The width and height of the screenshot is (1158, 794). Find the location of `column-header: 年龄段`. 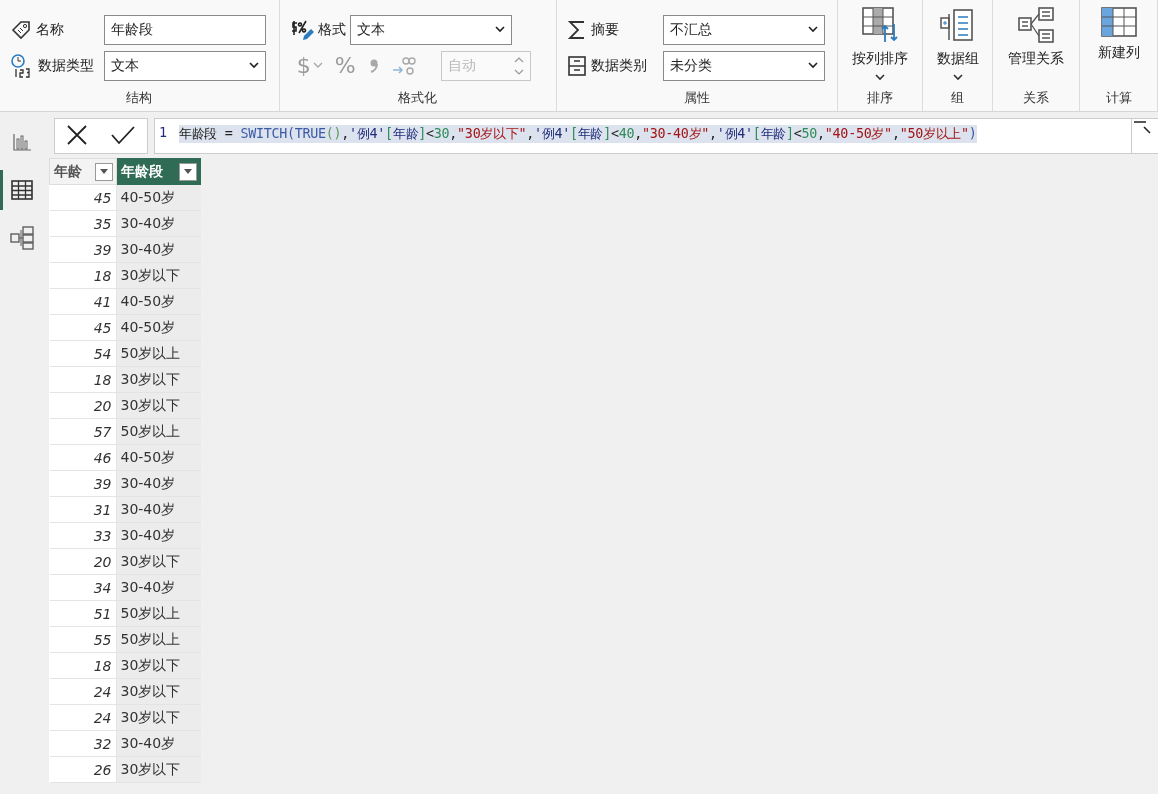

column-header: 年龄段 is located at coordinates (158, 171).